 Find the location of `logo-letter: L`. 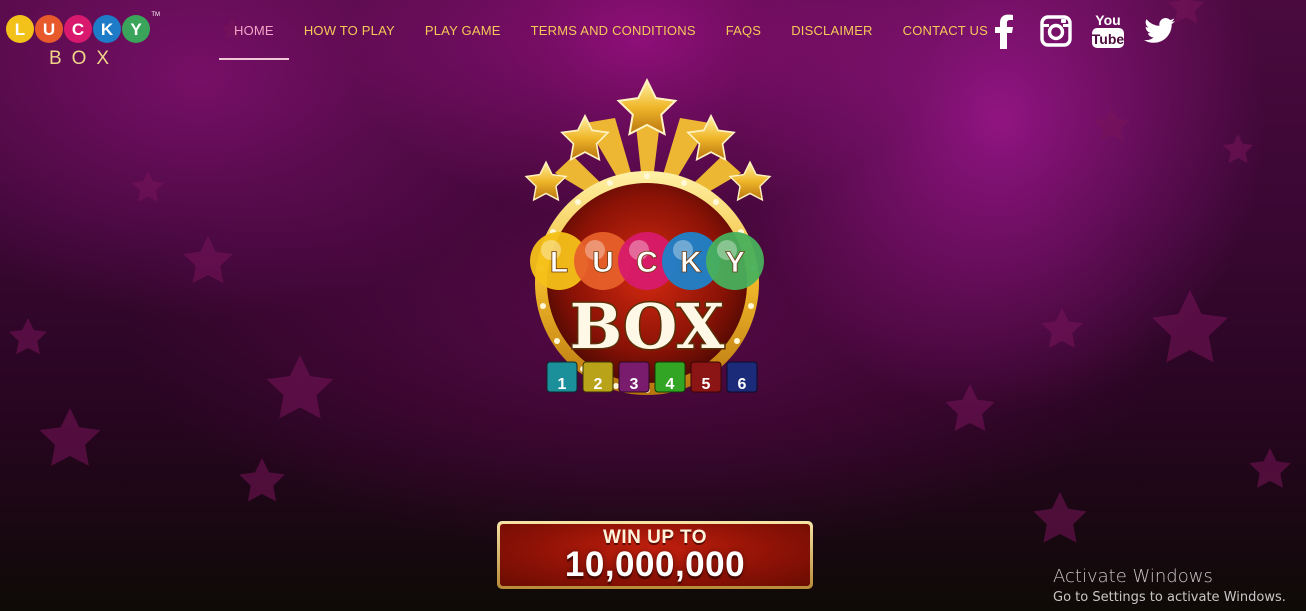

logo-letter: L is located at coordinates (20, 29).